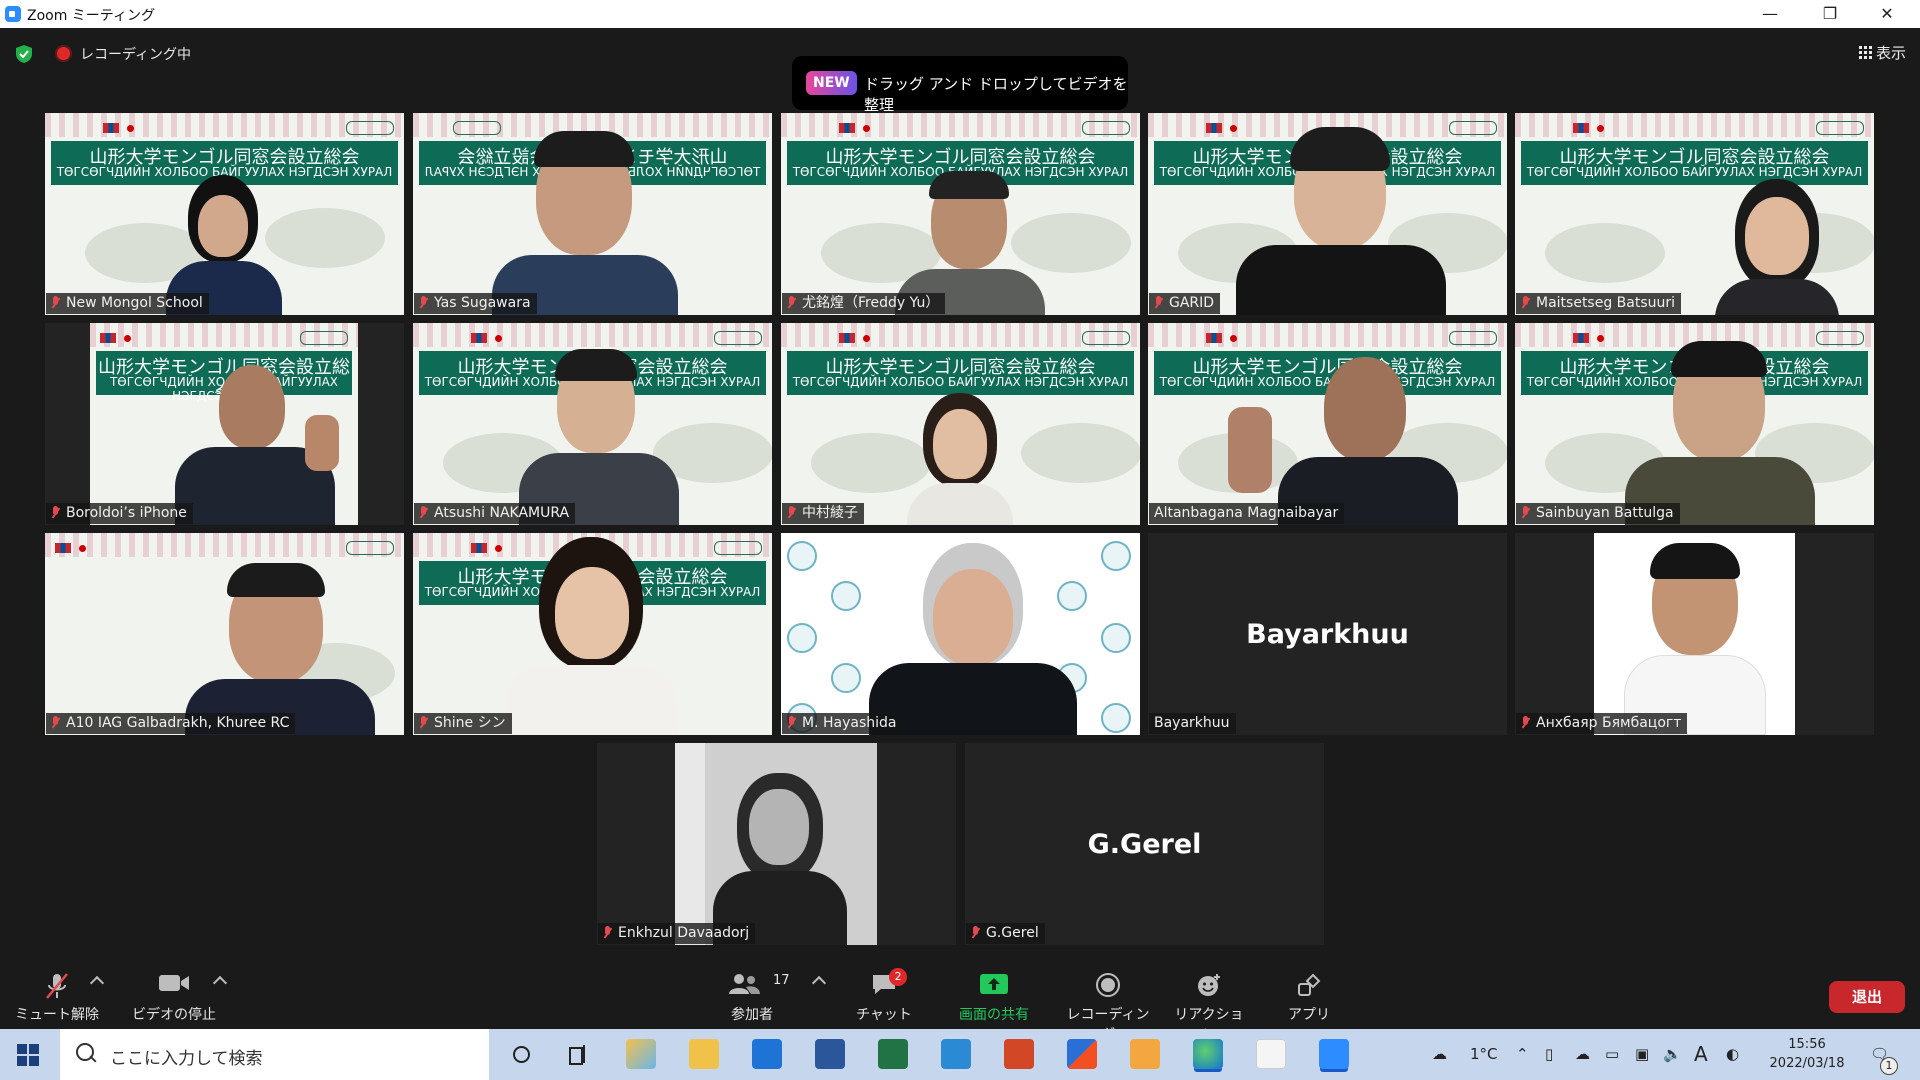  Describe the element at coordinates (85, 1052) in the screenshot. I see `search-icon` at that location.